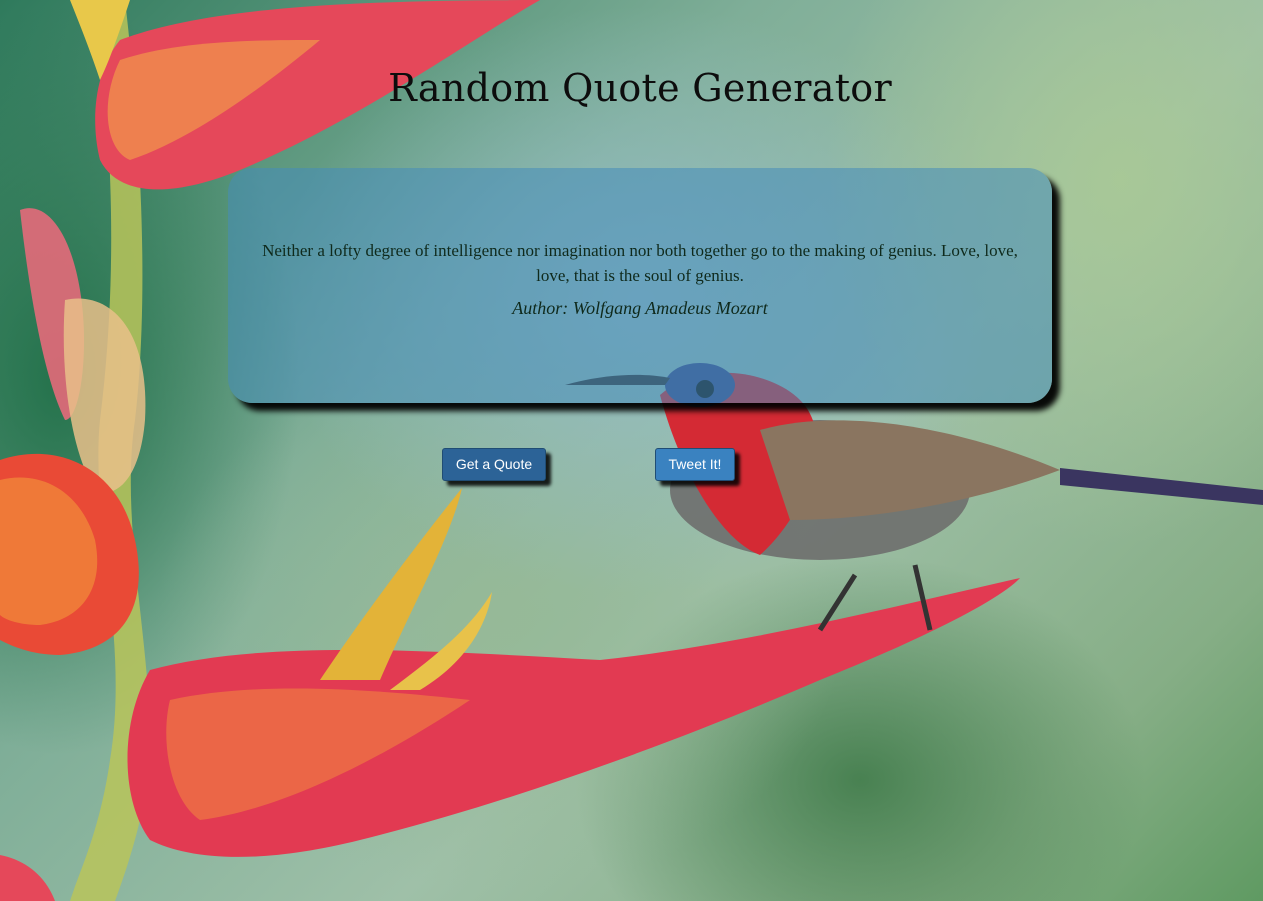  Describe the element at coordinates (494, 464) in the screenshot. I see `get-quote-button: Get a Quote` at that location.